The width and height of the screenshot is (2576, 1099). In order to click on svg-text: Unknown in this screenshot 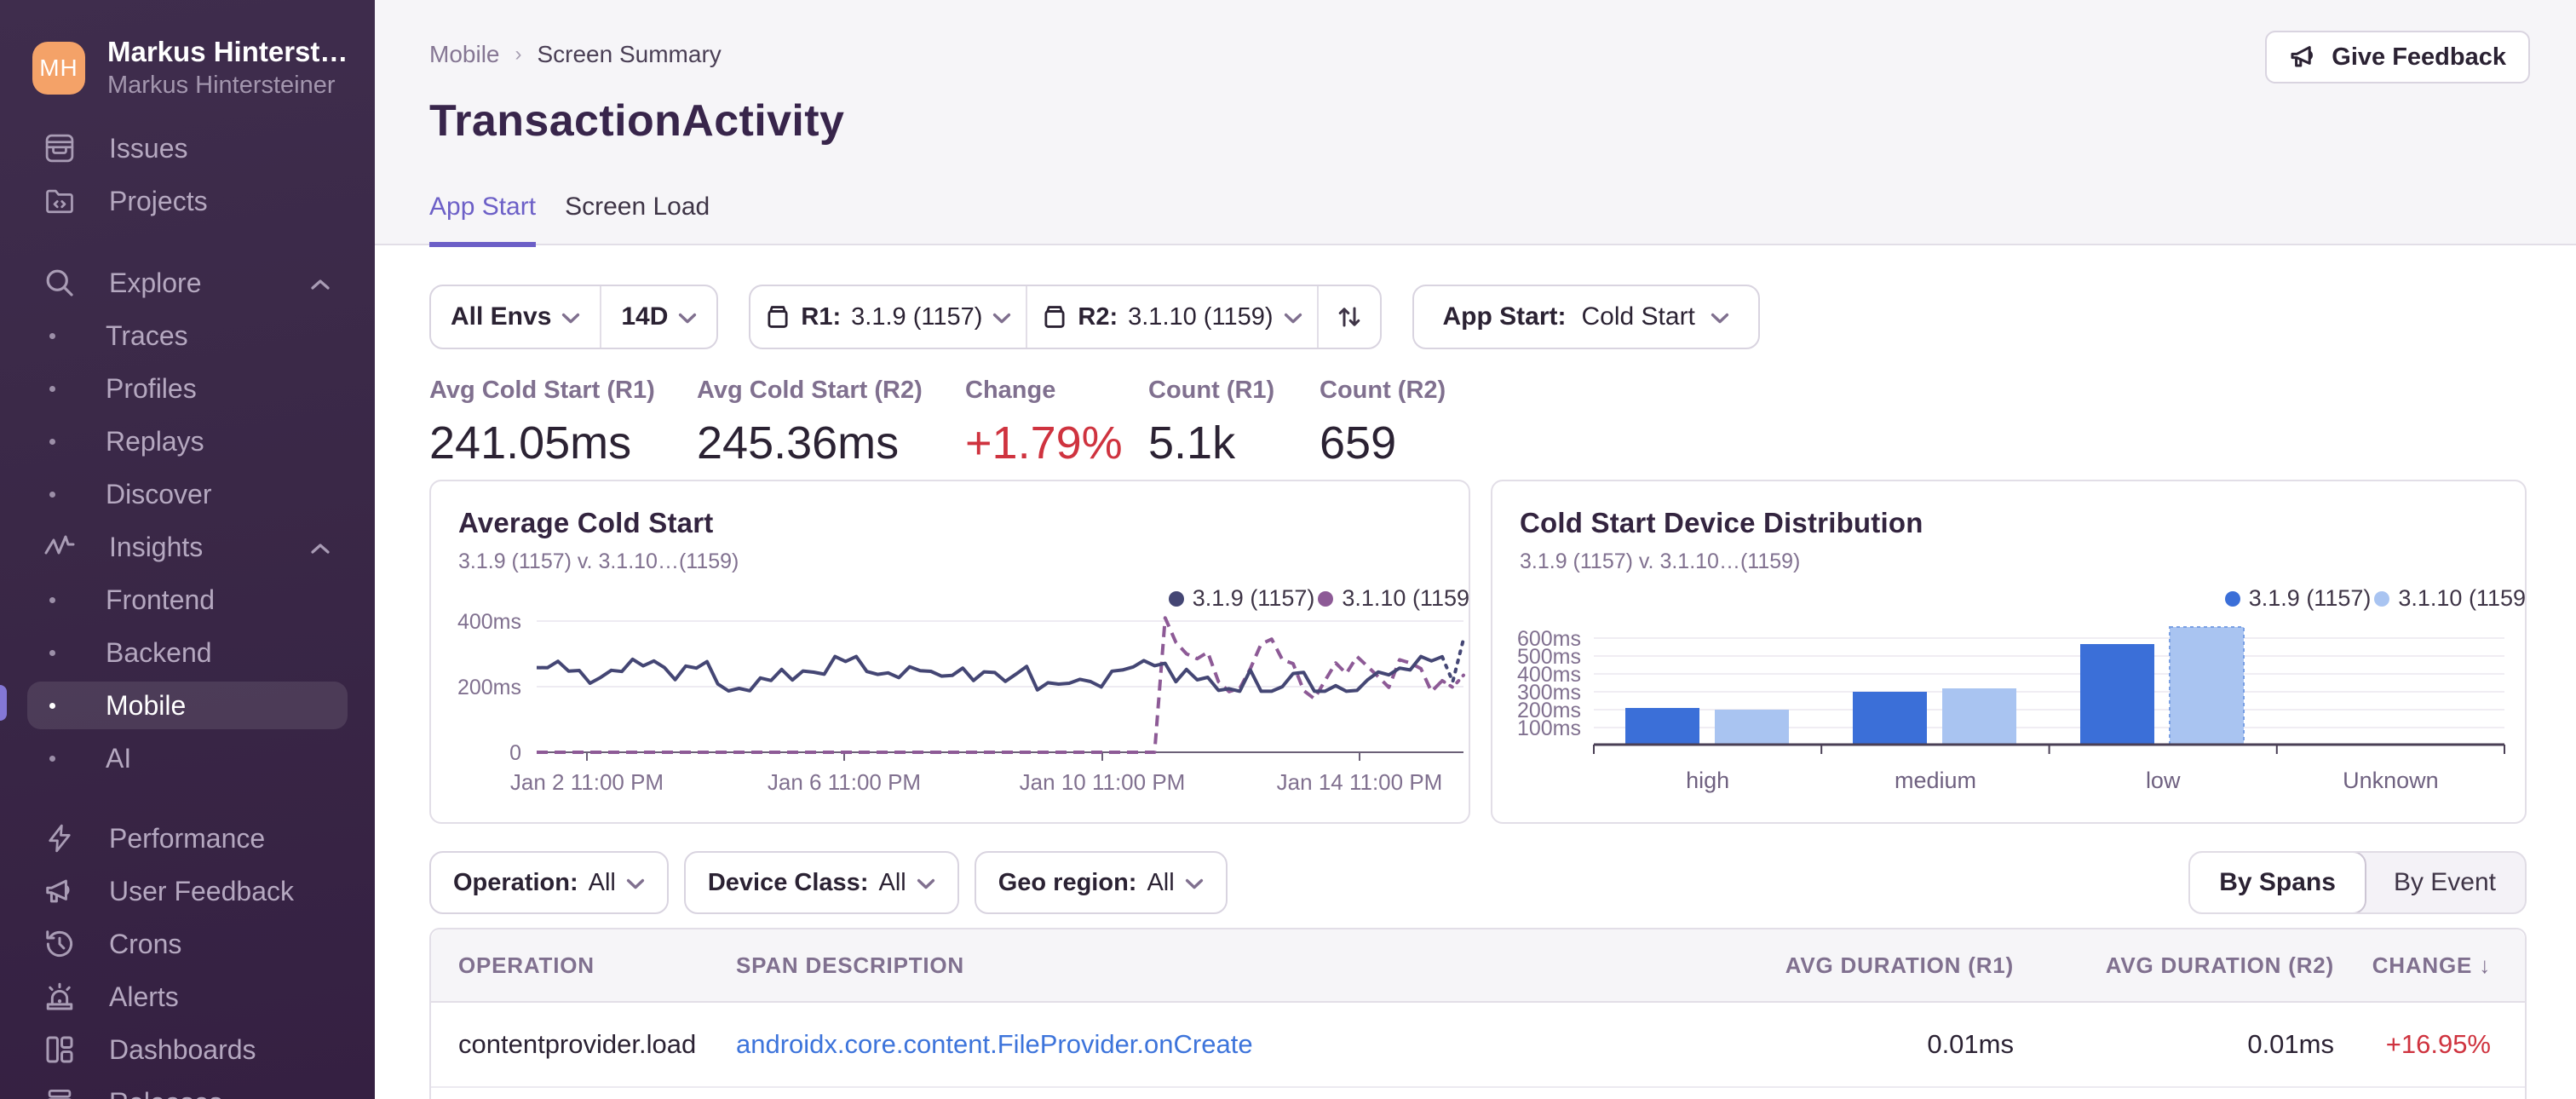, I will do `click(2391, 780)`.